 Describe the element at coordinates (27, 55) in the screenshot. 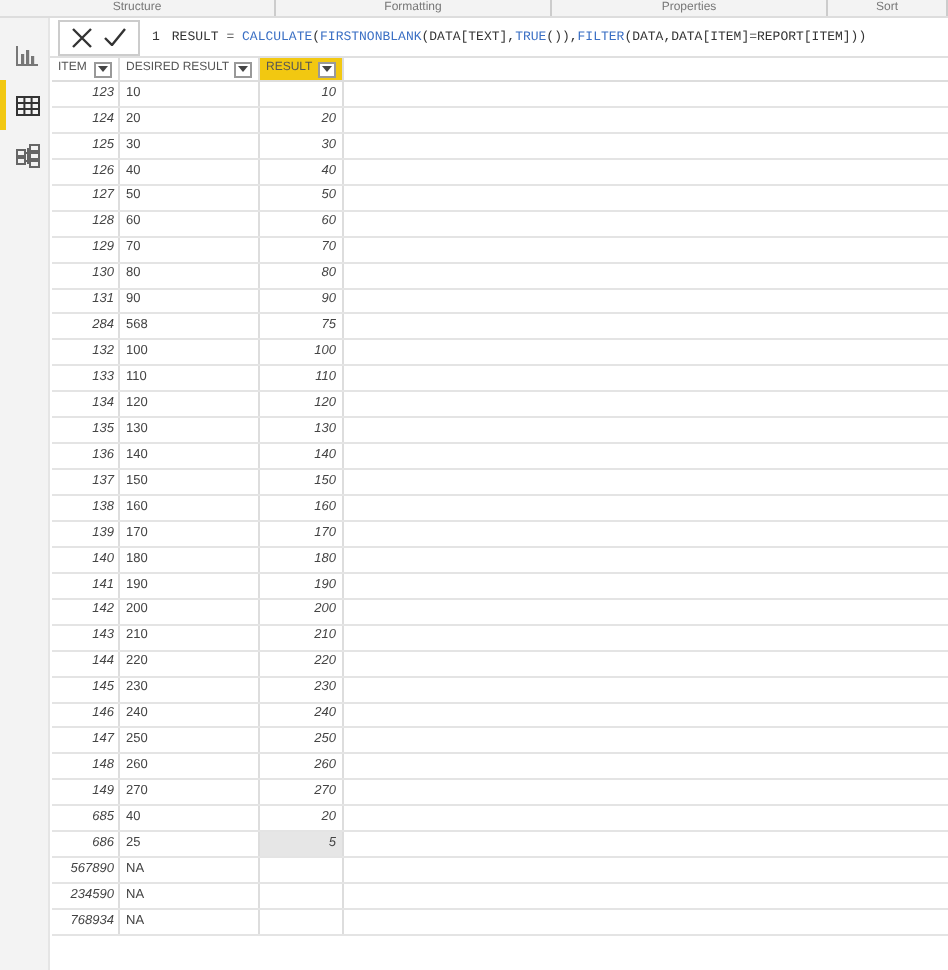

I see `bar-chart-icon` at that location.